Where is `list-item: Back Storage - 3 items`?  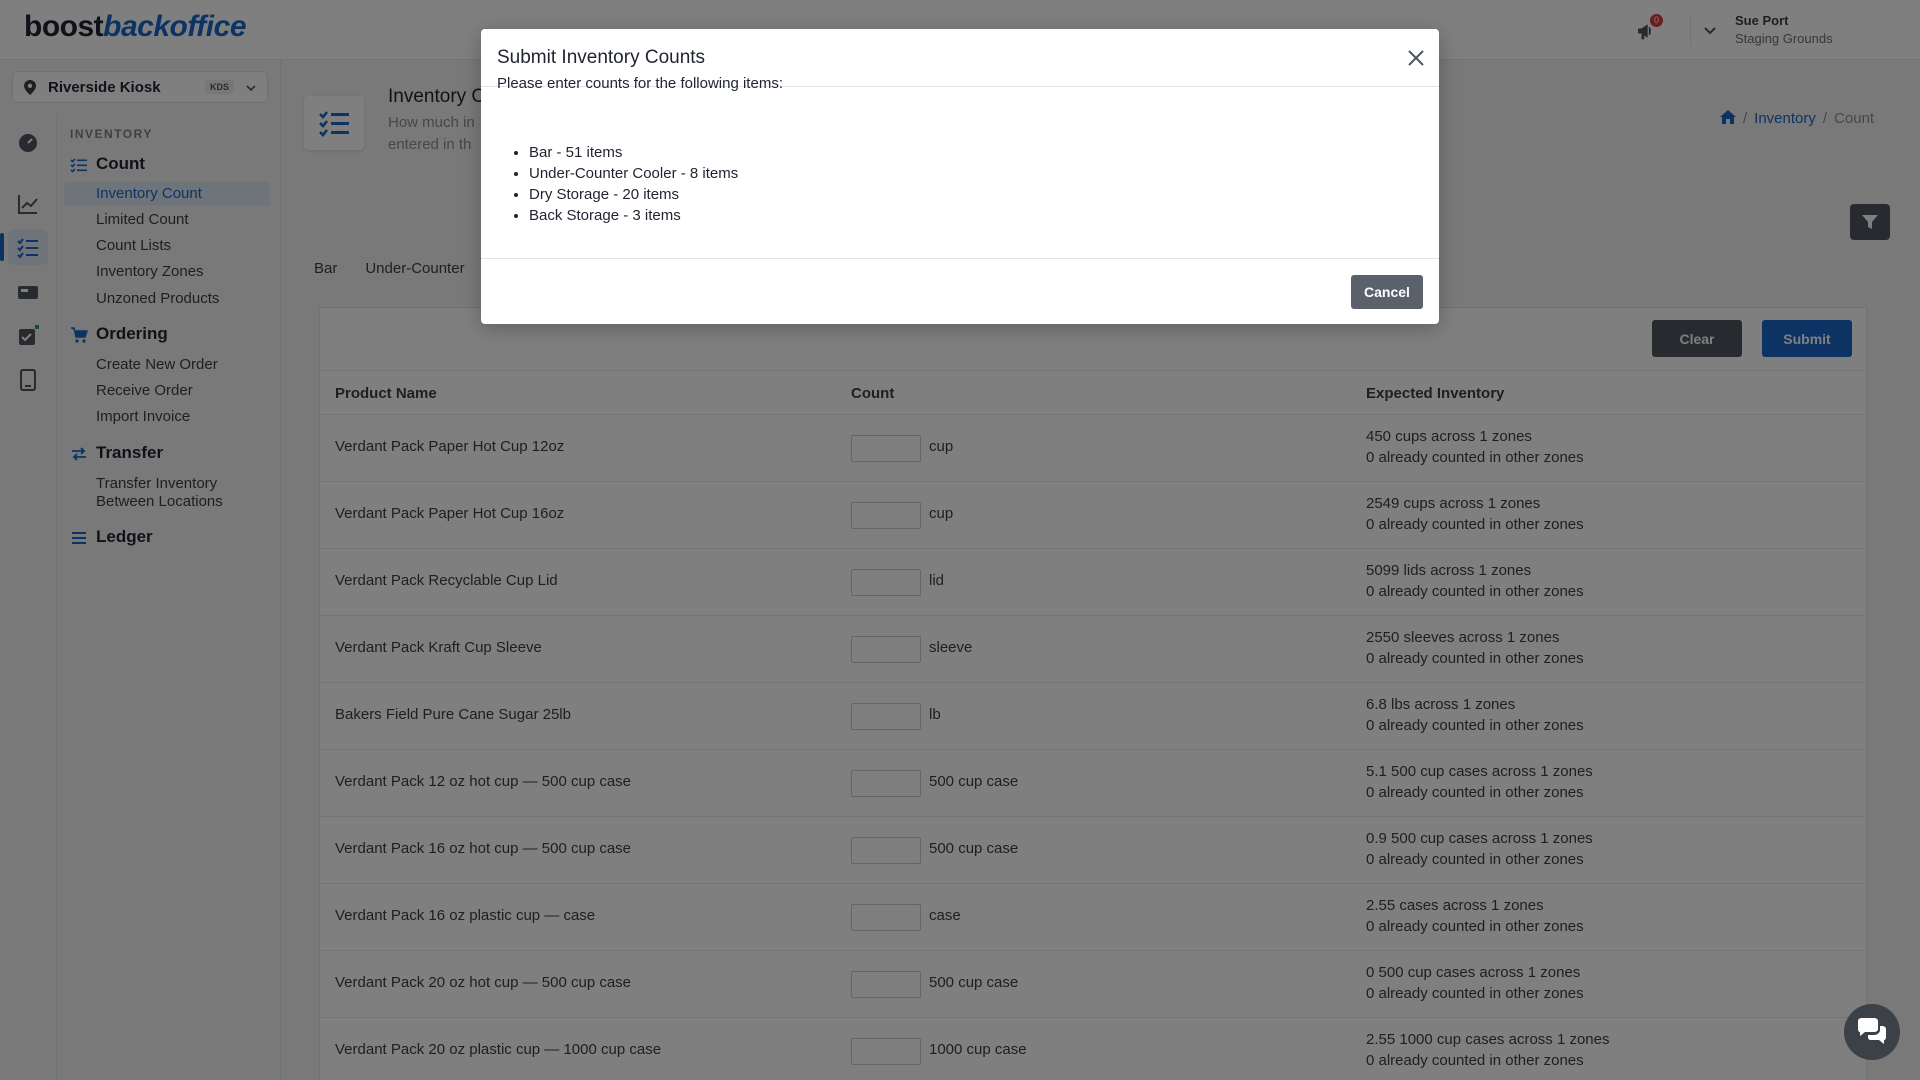 list-item: Back Storage - 3 items is located at coordinates (633, 215).